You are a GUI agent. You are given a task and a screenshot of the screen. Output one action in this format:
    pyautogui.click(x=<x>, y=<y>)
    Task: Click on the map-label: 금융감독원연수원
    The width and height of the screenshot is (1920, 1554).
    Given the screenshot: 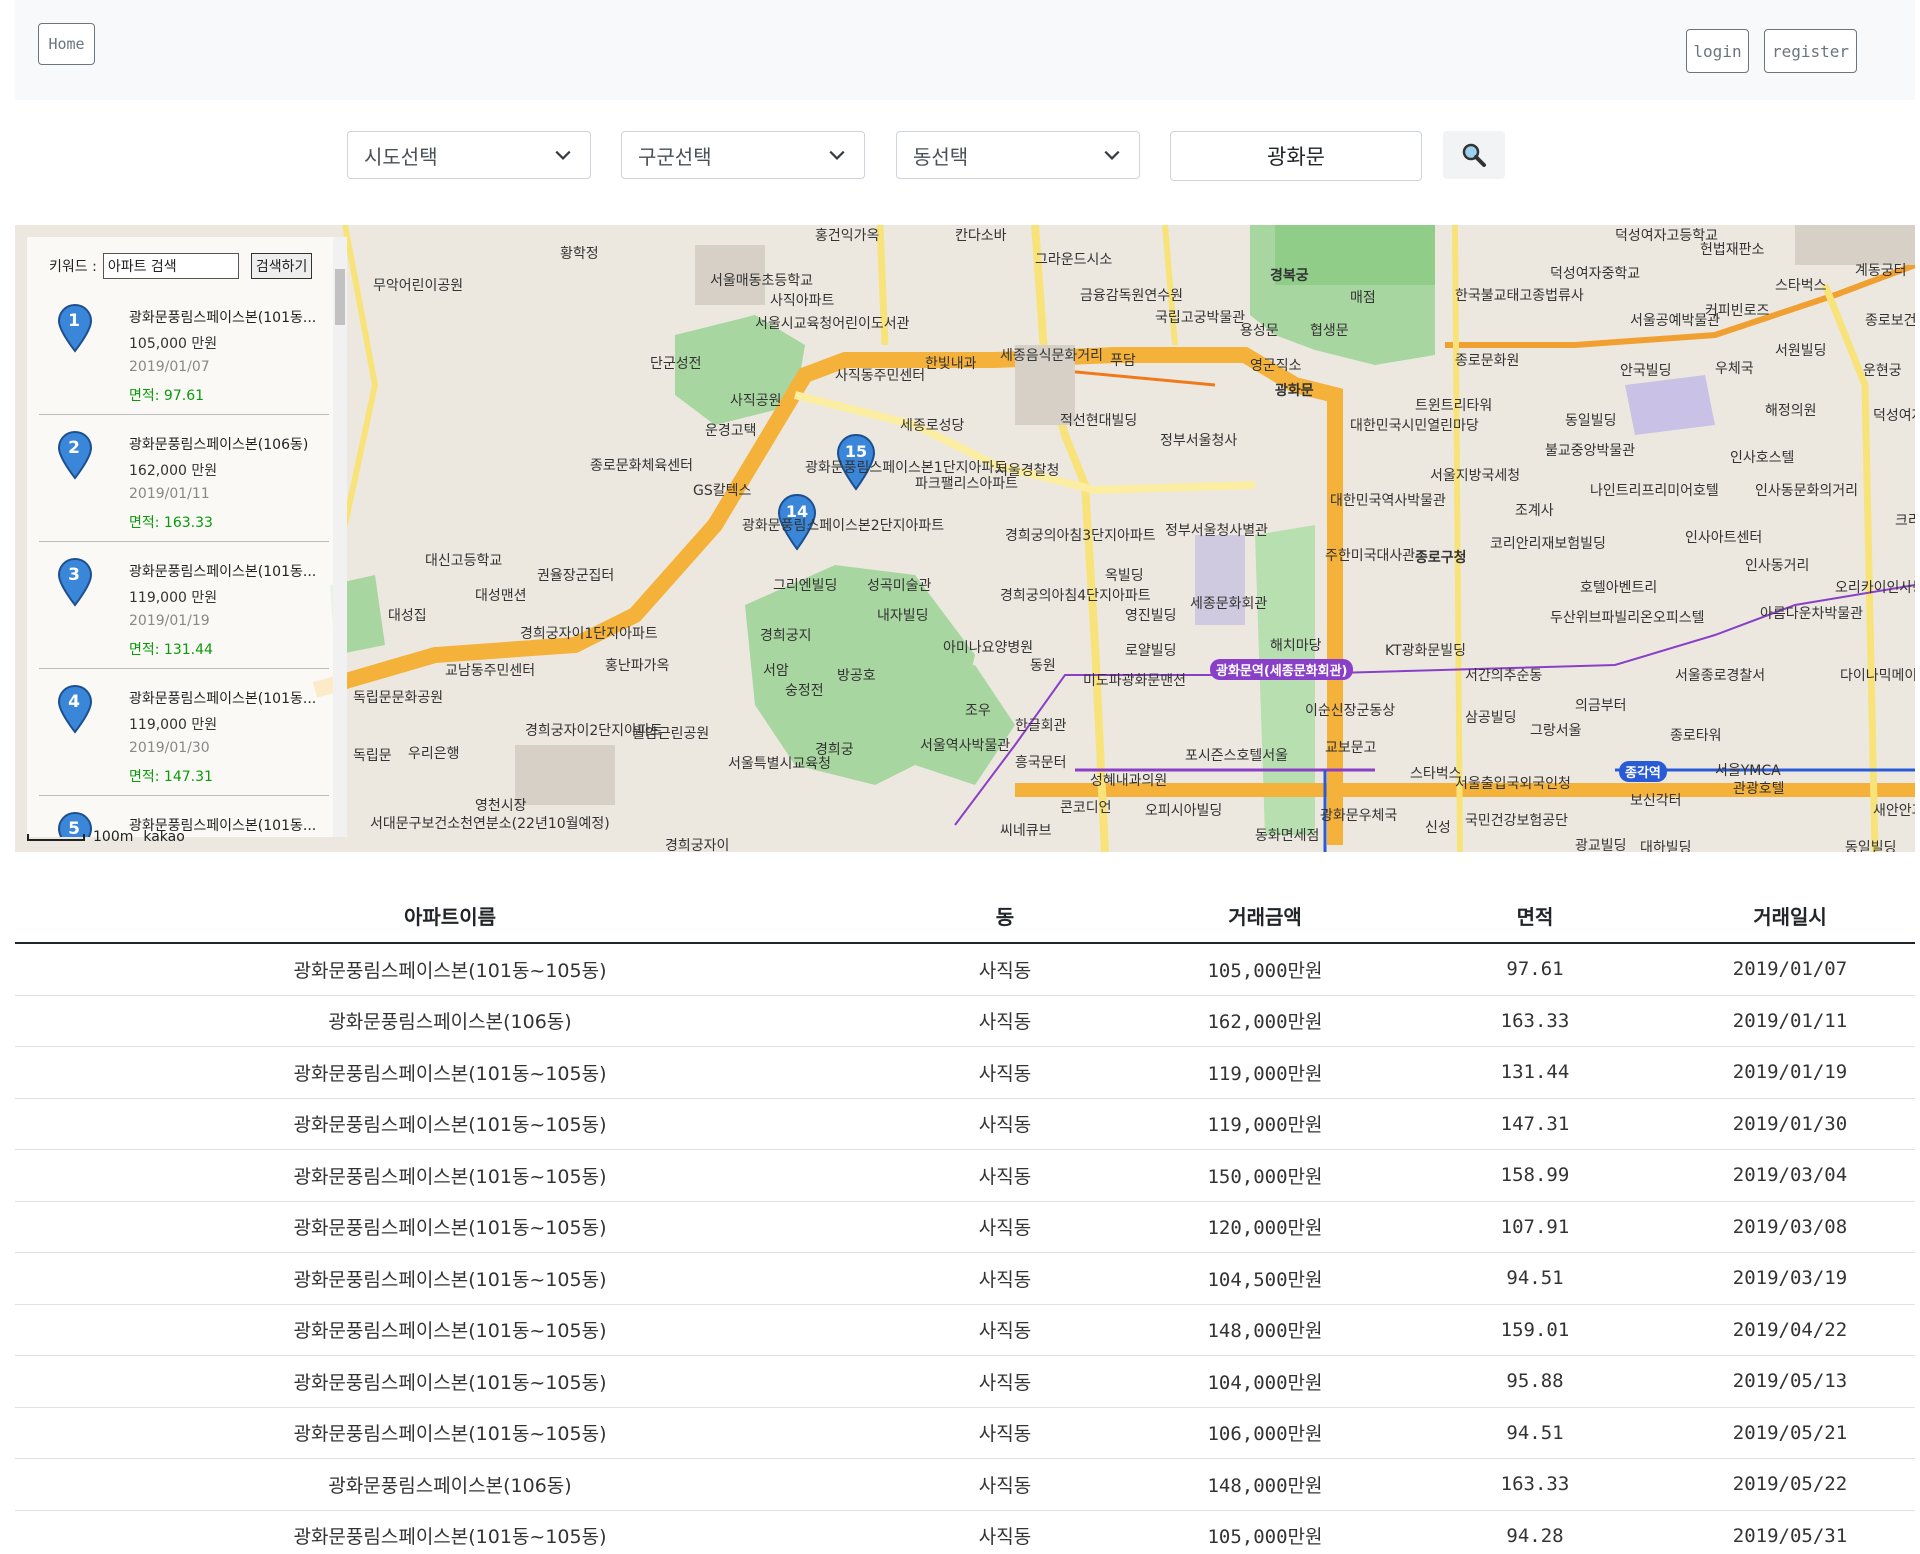 What is the action you would take?
    pyautogui.click(x=1132, y=296)
    